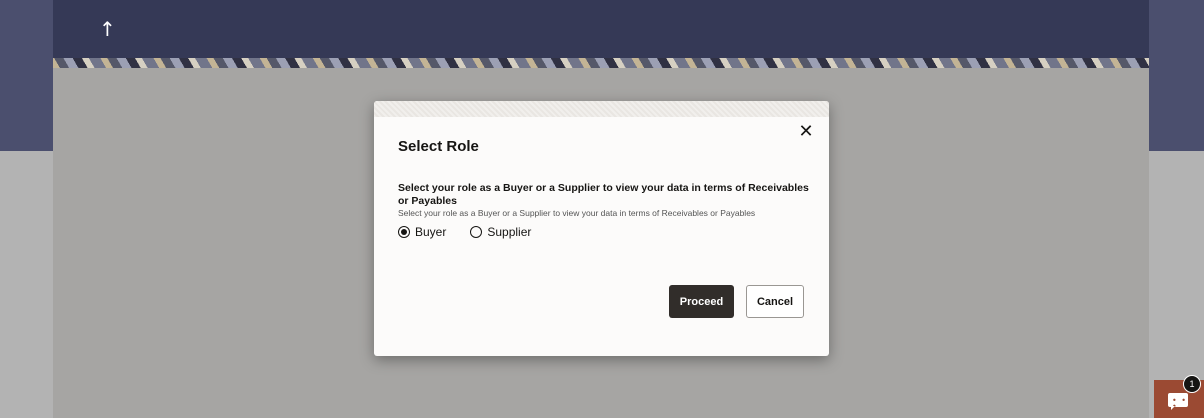 This screenshot has width=1204, height=418. I want to click on close-icon: ✕, so click(806, 132).